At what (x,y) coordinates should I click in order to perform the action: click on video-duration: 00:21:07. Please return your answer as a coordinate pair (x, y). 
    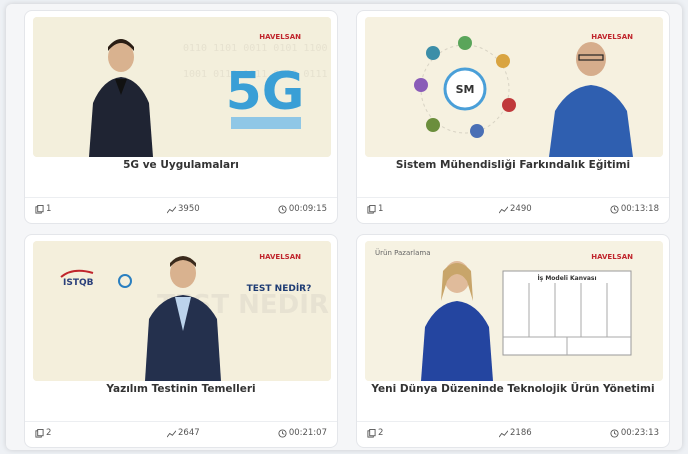
    Looking at the image, I should click on (302, 433).